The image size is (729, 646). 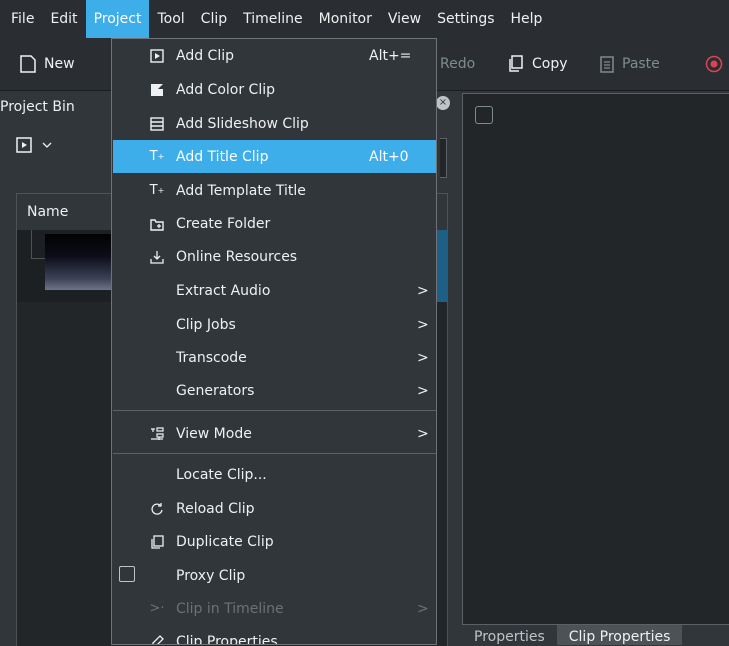 I want to click on tab-properties: Properties, so click(x=509, y=635).